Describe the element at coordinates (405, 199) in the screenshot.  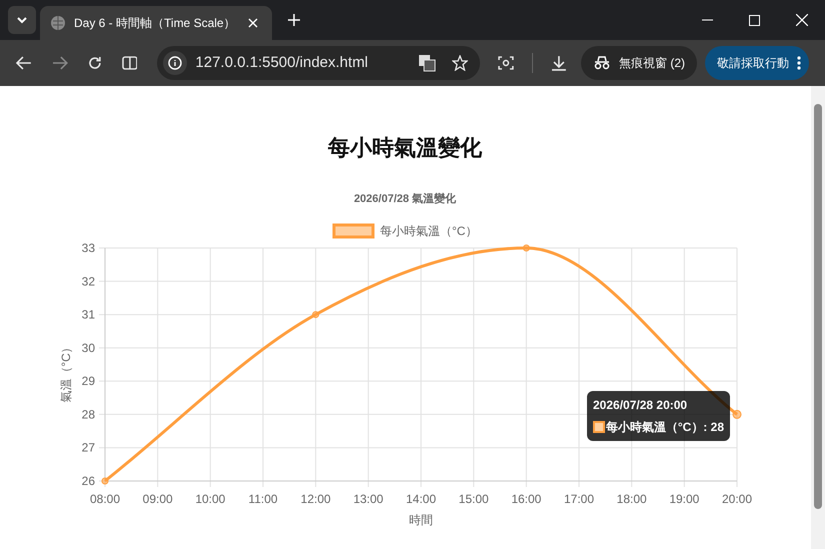
I see `chart-title: 2026/07/28 氣溫變化` at that location.